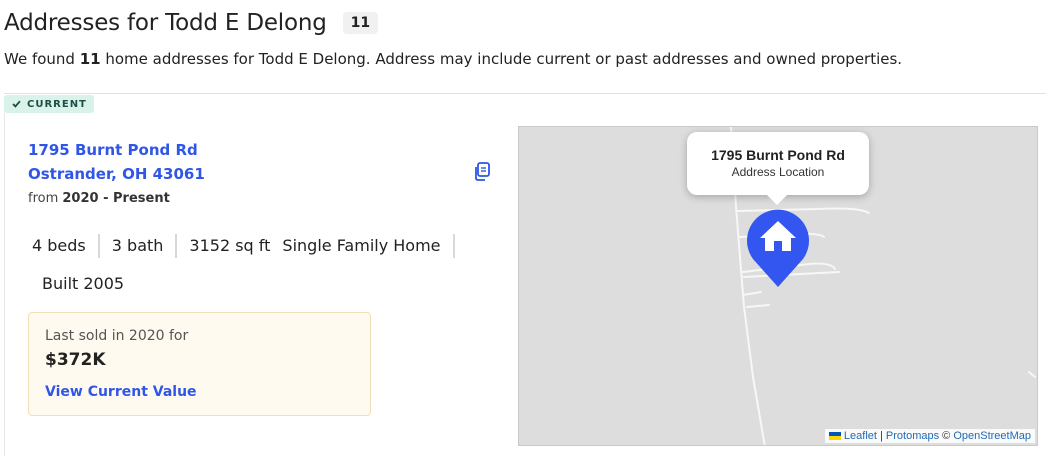 The image size is (1046, 456). I want to click on address-city-link: Ostrander, OH 43061, so click(116, 174).